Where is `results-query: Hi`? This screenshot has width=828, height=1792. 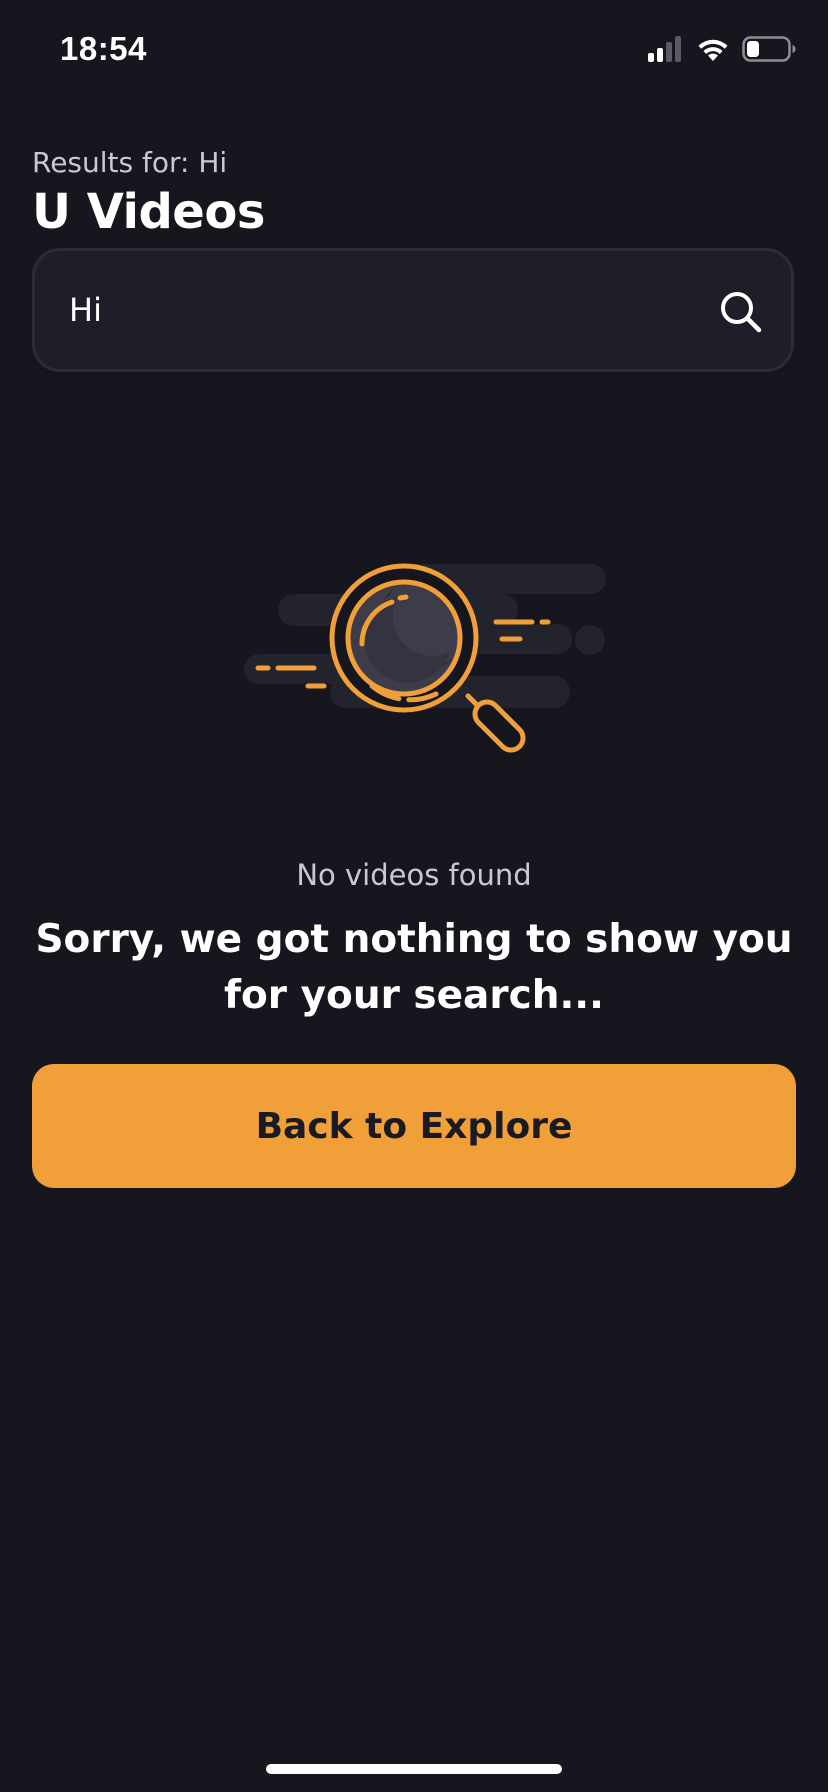 results-query: Hi is located at coordinates (213, 162).